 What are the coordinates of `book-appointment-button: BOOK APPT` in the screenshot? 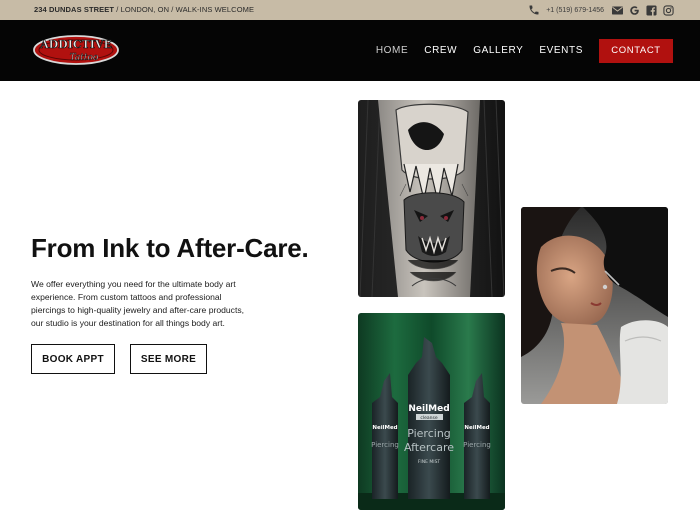 It's located at (73, 359).